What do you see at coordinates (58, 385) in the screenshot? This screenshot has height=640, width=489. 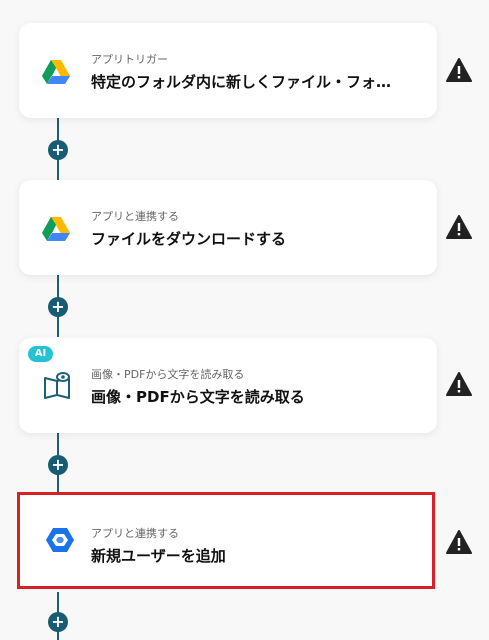 I see `ocr-icon` at bounding box center [58, 385].